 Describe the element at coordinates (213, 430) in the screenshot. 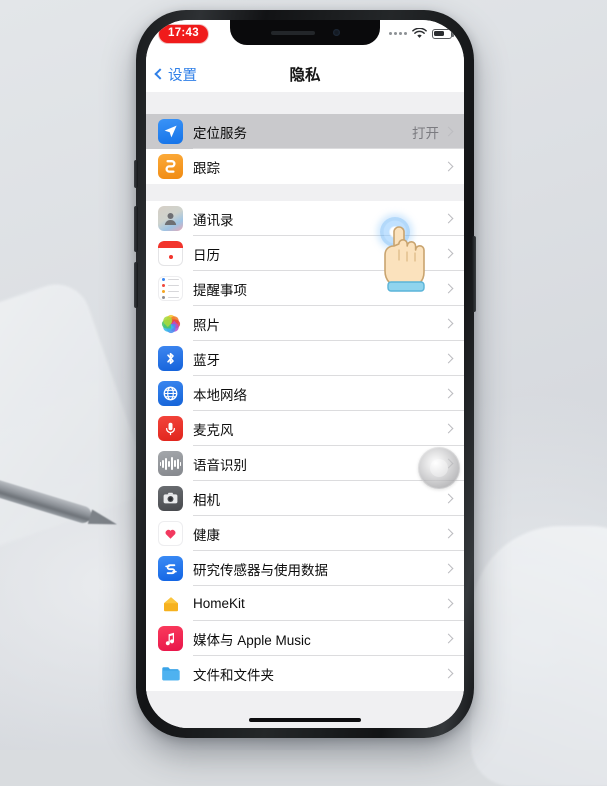

I see `list-item-label: 麦克风` at that location.